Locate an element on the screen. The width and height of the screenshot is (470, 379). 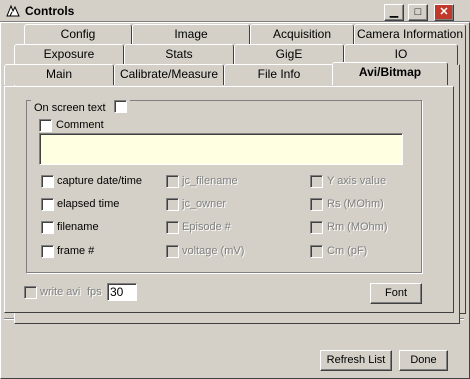
fps-input: 30 is located at coordinates (122, 292).